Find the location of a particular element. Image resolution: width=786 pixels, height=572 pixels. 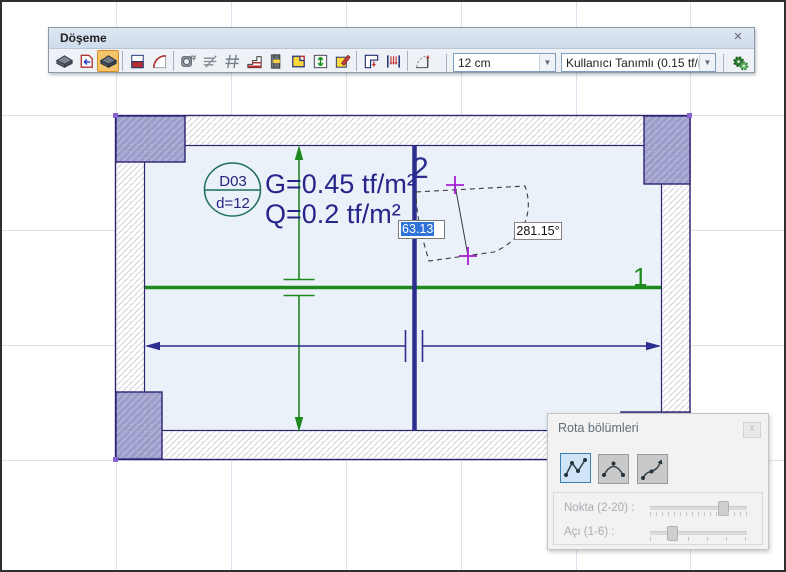

settings-gears-icon is located at coordinates (740, 63).